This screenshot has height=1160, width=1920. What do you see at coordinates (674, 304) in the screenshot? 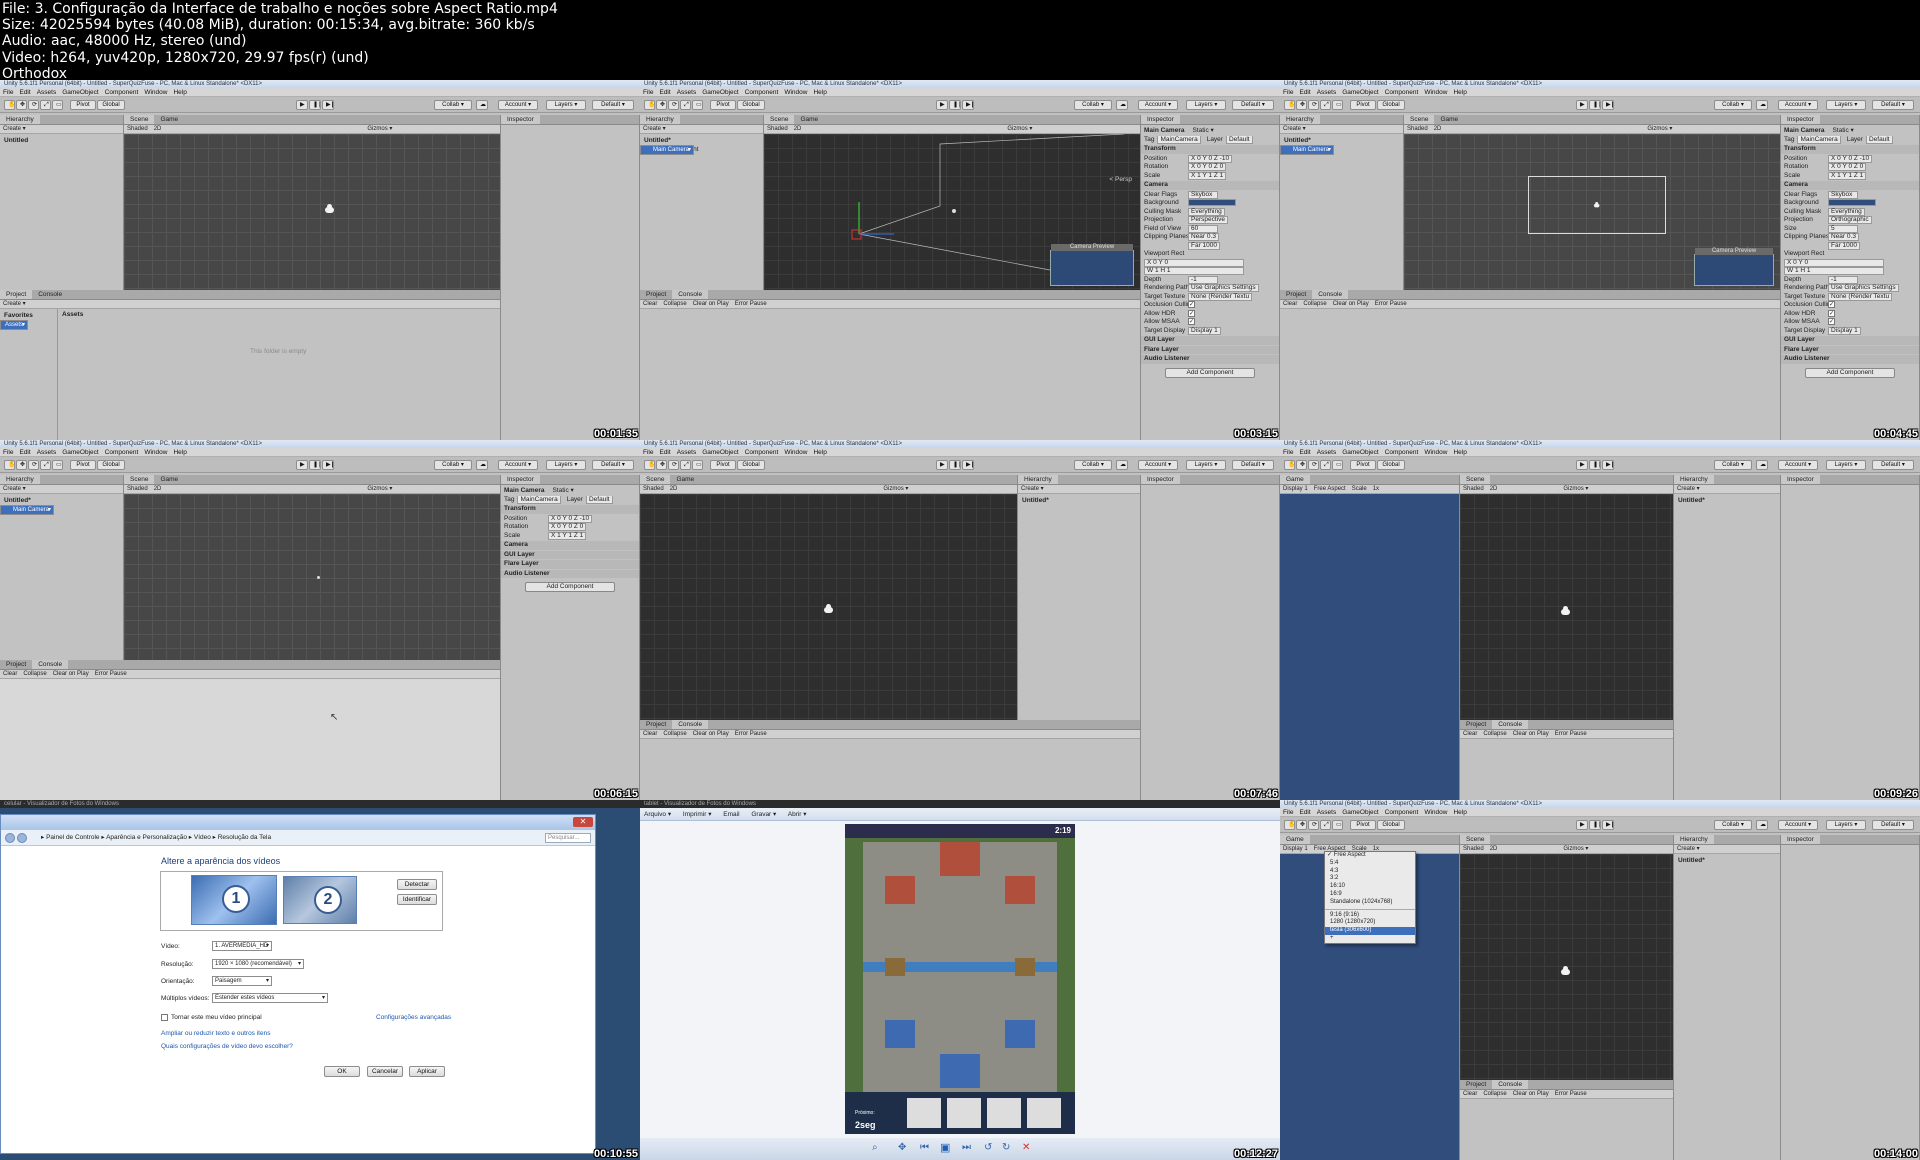
I see `console-collapse-button: Collapse` at bounding box center [674, 304].